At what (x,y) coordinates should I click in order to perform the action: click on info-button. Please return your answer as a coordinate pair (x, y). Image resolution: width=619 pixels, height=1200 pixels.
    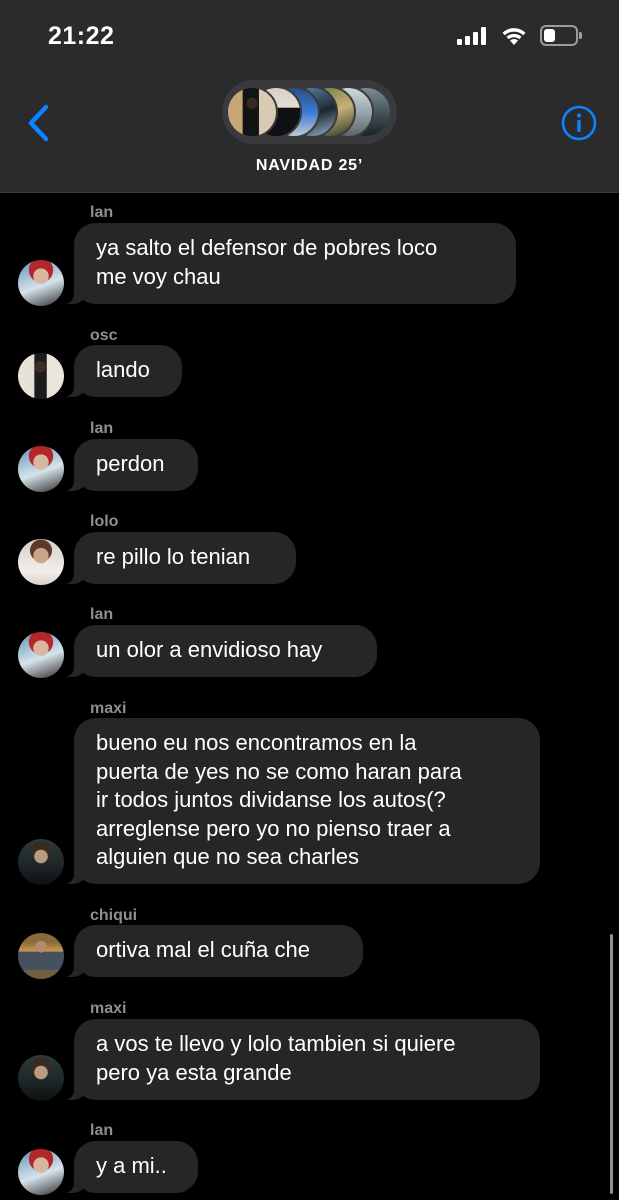
    Looking at the image, I should click on (579, 123).